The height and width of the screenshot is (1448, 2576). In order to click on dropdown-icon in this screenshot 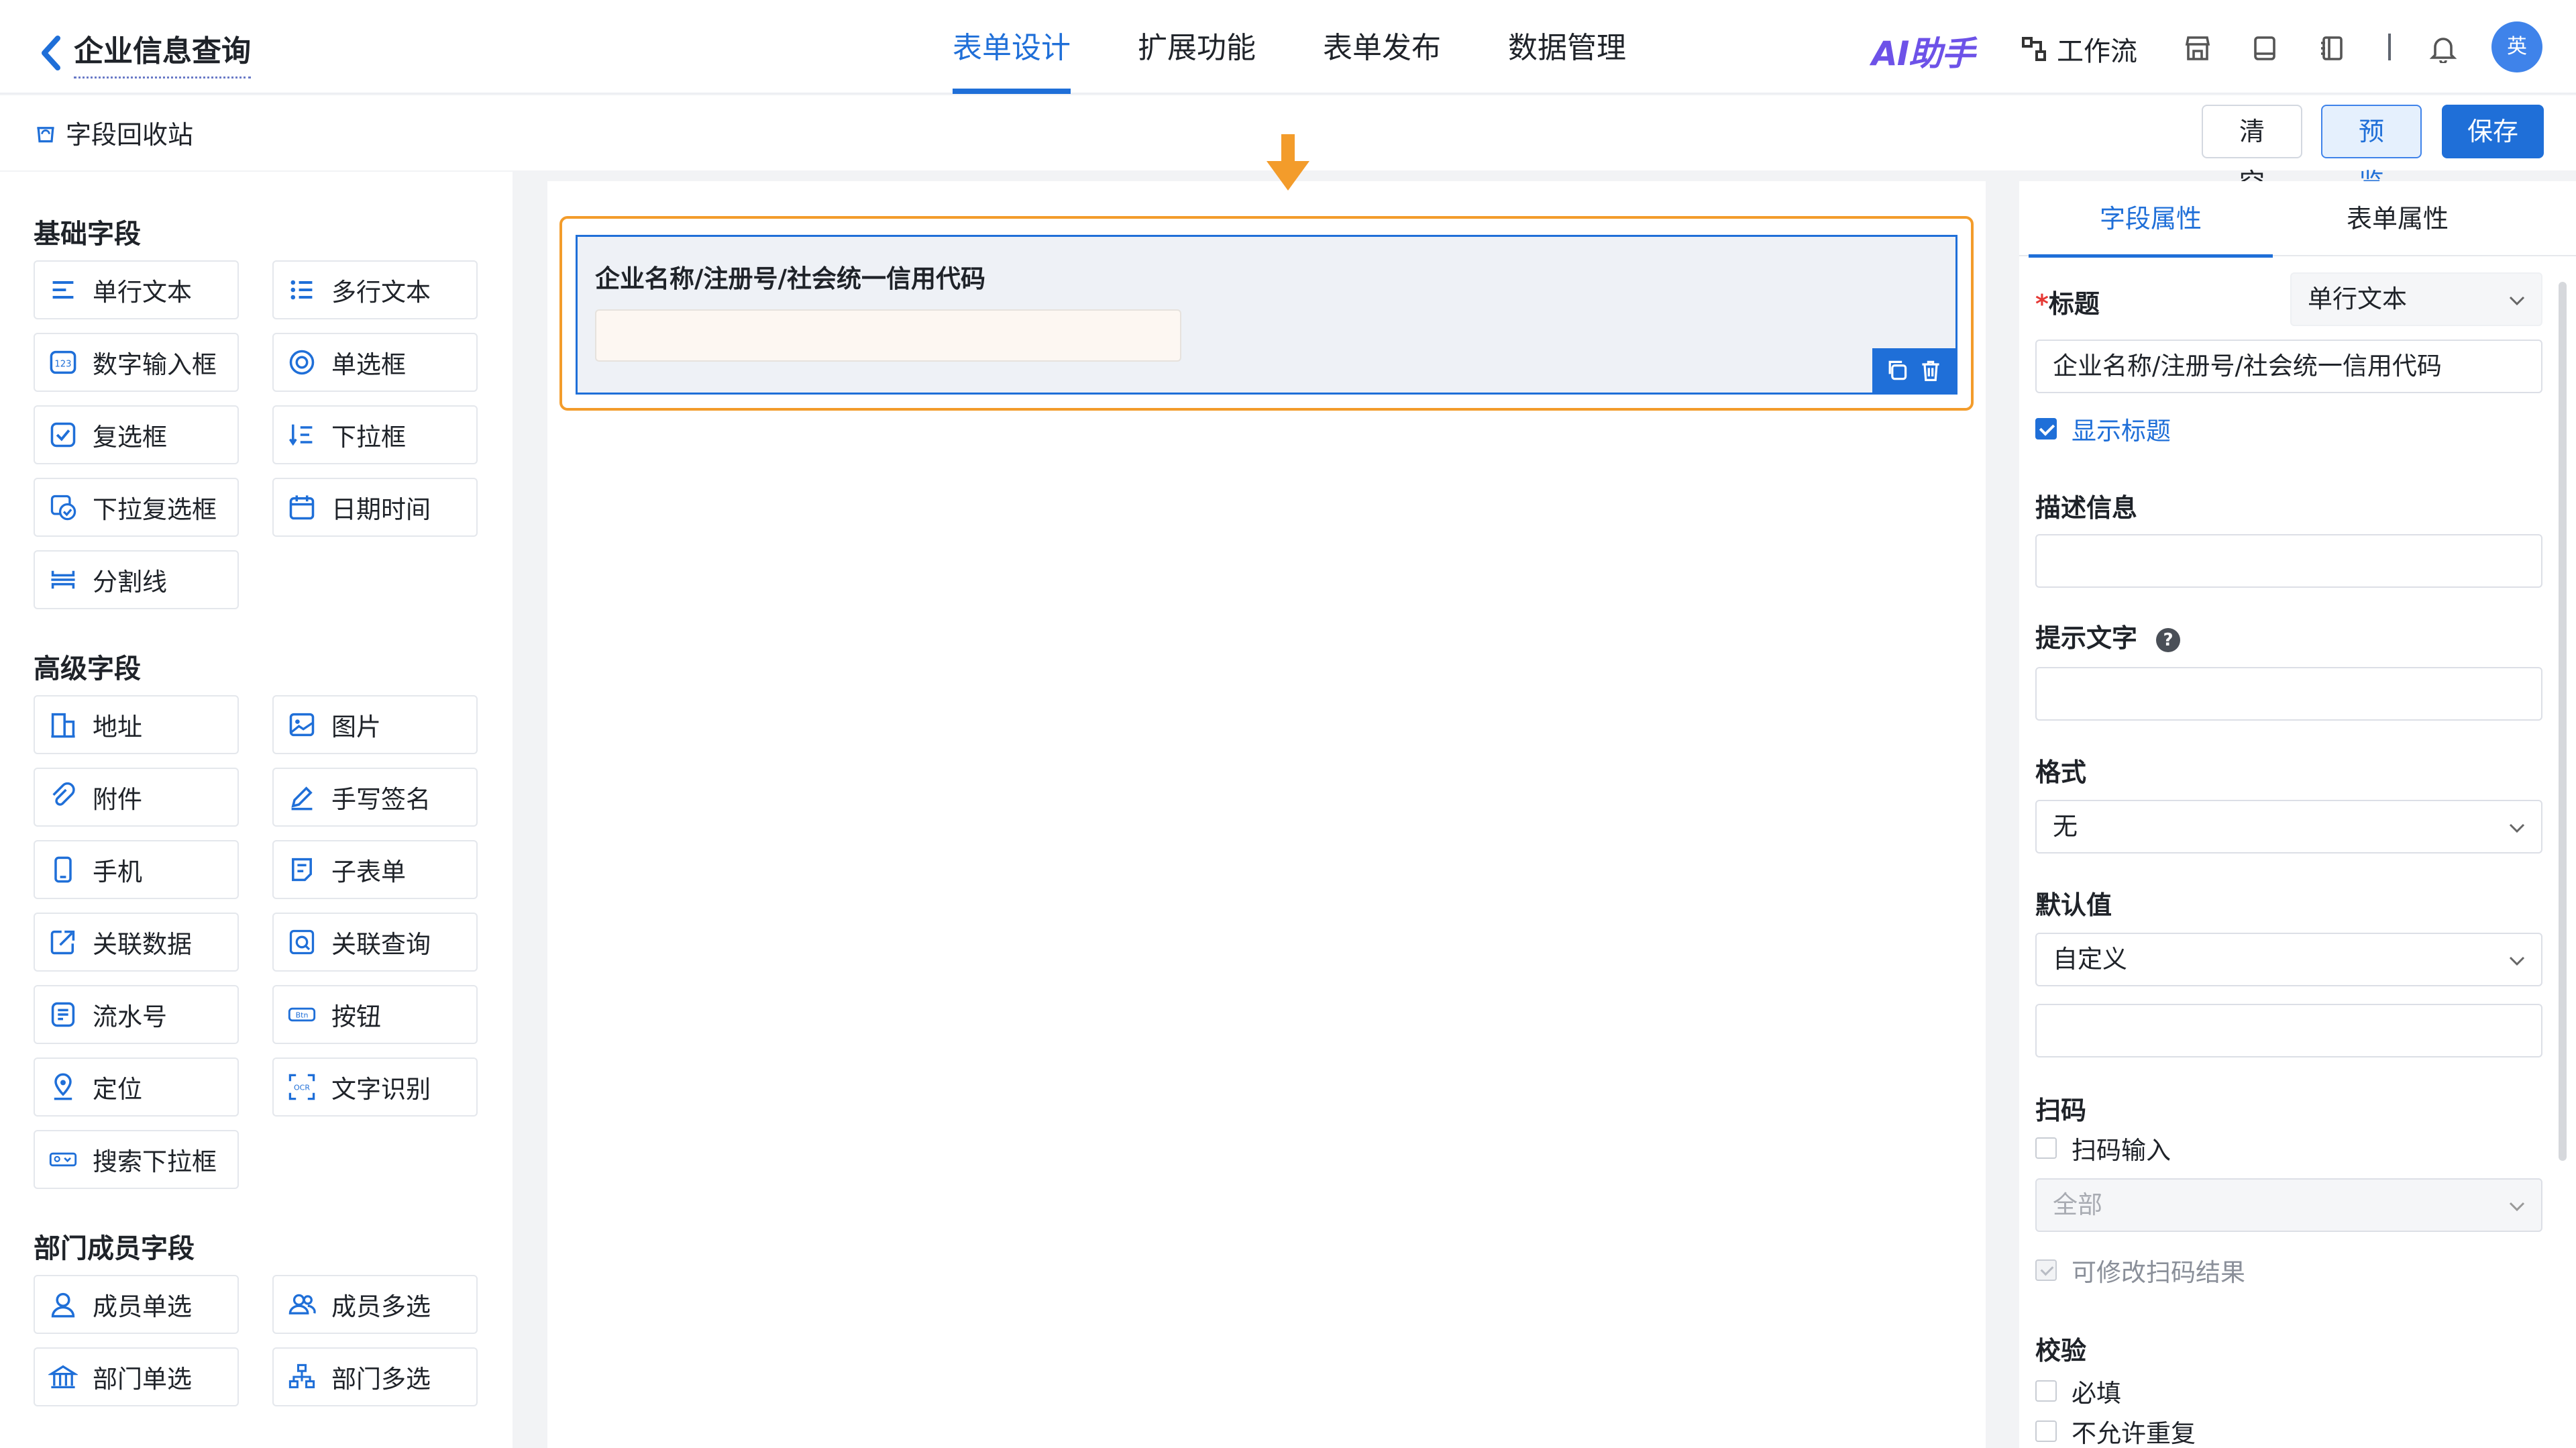, I will do `click(300, 435)`.